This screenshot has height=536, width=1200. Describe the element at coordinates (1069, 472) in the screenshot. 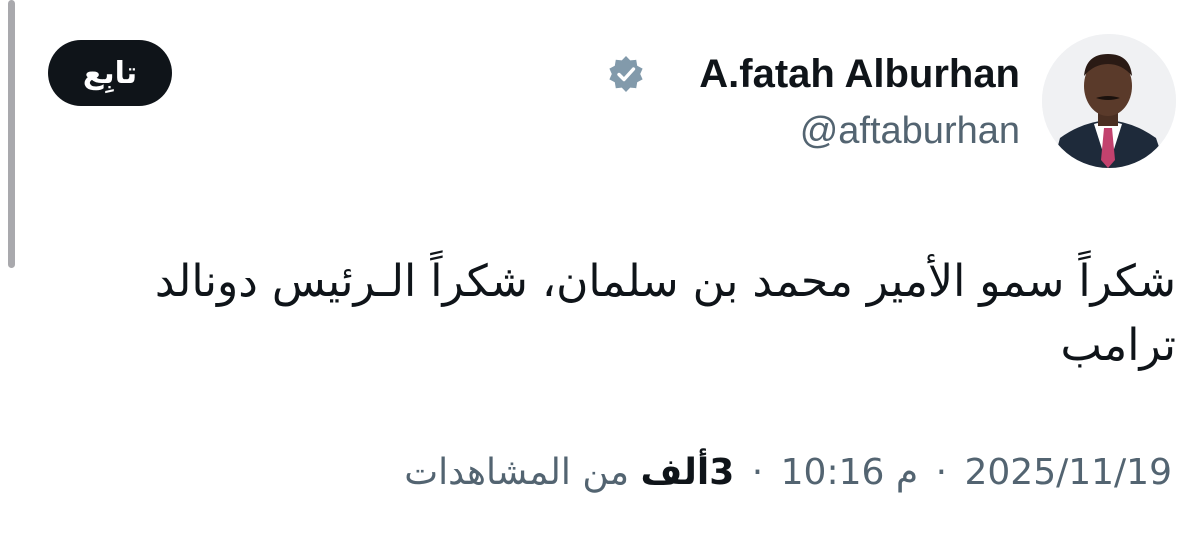

I see `tweet-date: 2025/11/19` at that location.